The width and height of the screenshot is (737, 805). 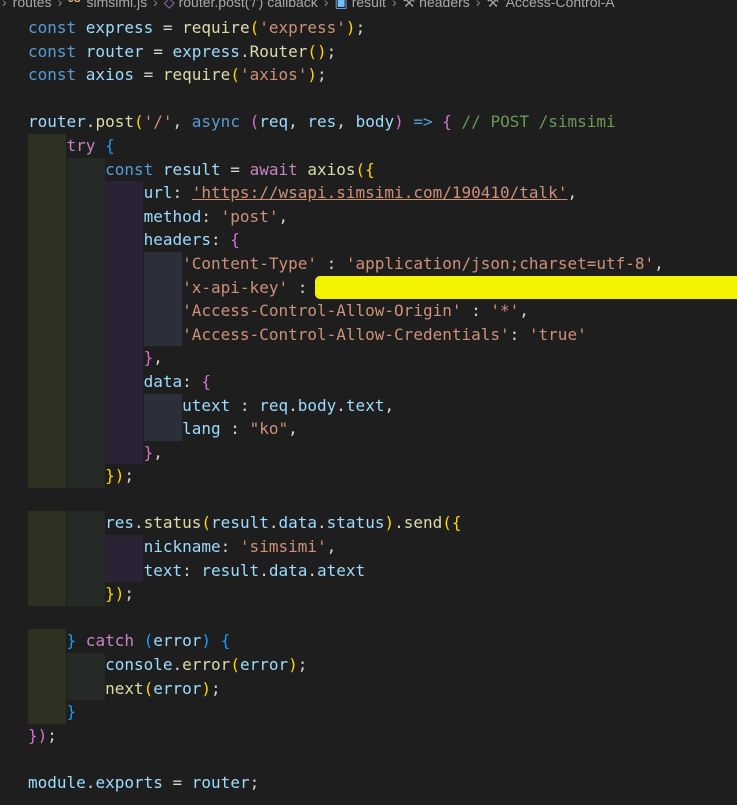 I want to click on breadcrumb-label: result, so click(x=368, y=5).